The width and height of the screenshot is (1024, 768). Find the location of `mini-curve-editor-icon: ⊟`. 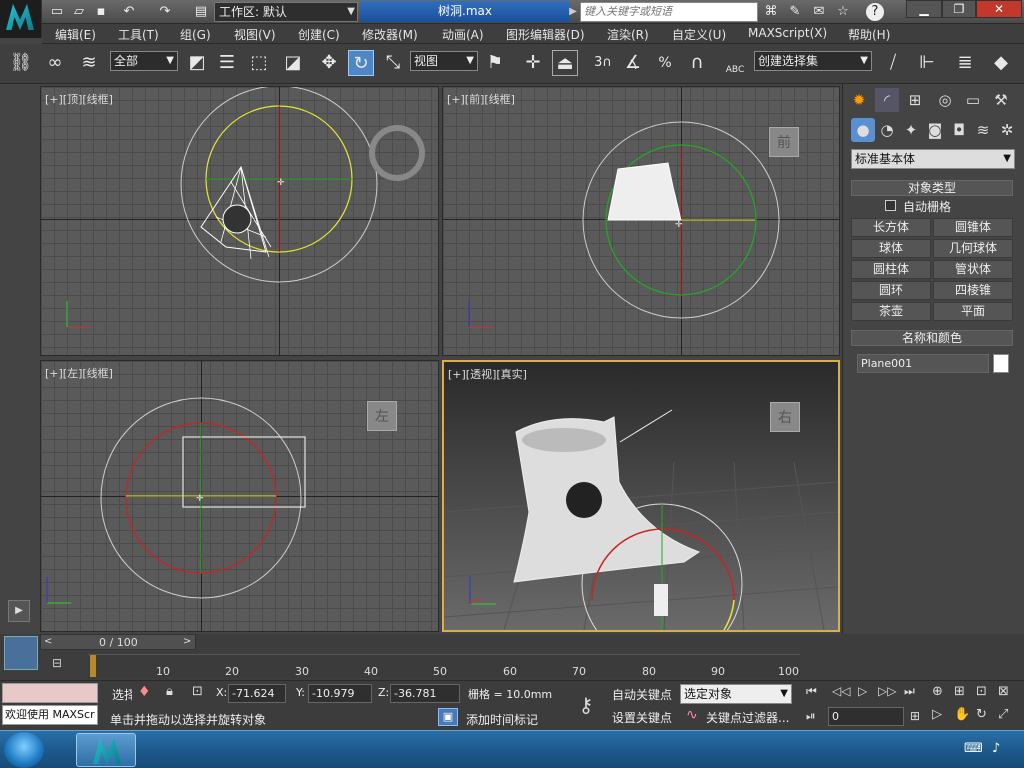

mini-curve-editor-icon: ⊟ is located at coordinates (62, 665).